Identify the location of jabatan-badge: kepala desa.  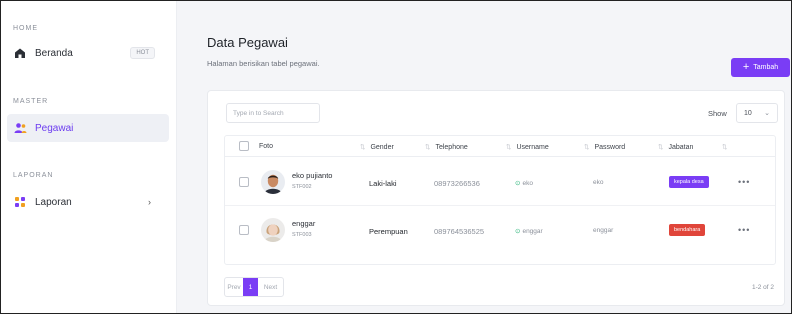
(689, 182).